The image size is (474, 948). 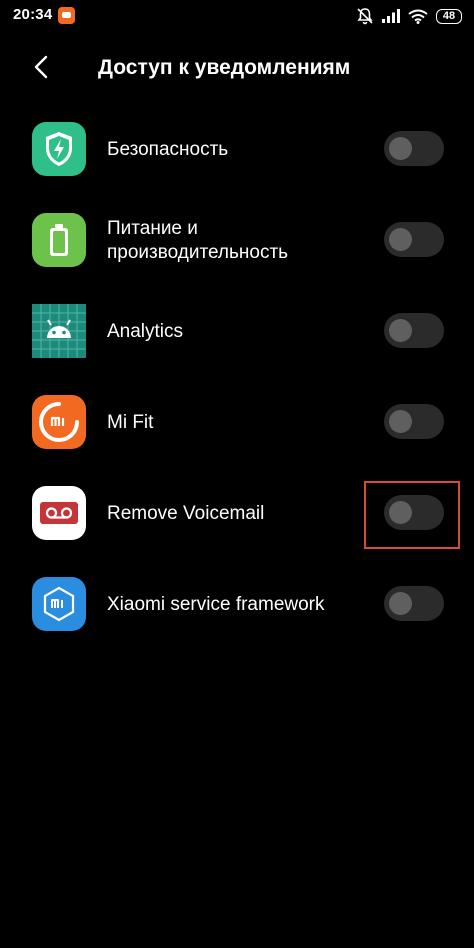 What do you see at coordinates (33, 14) in the screenshot?
I see `status-time: 20:34` at bounding box center [33, 14].